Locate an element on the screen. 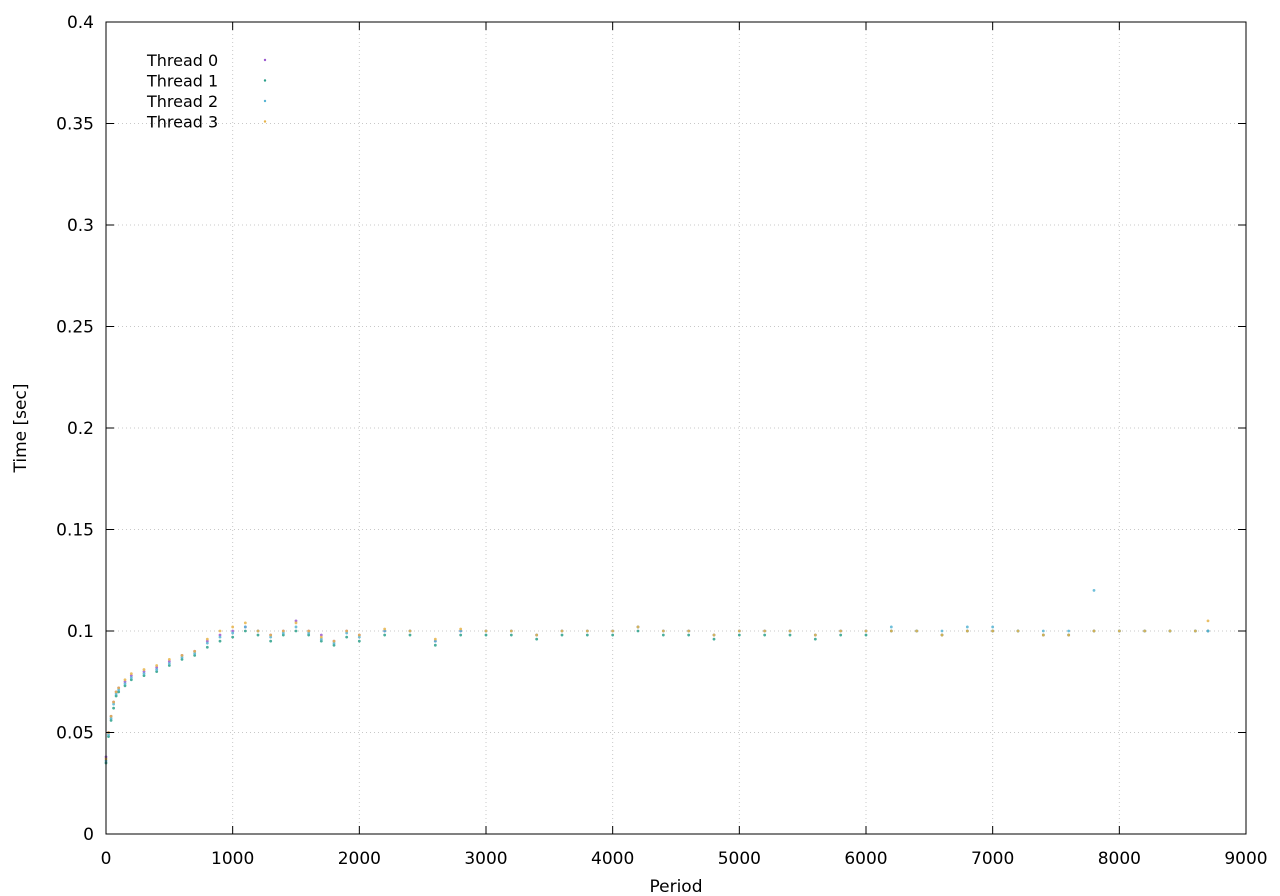  legend-label: Thread 3 is located at coordinates (182, 122).